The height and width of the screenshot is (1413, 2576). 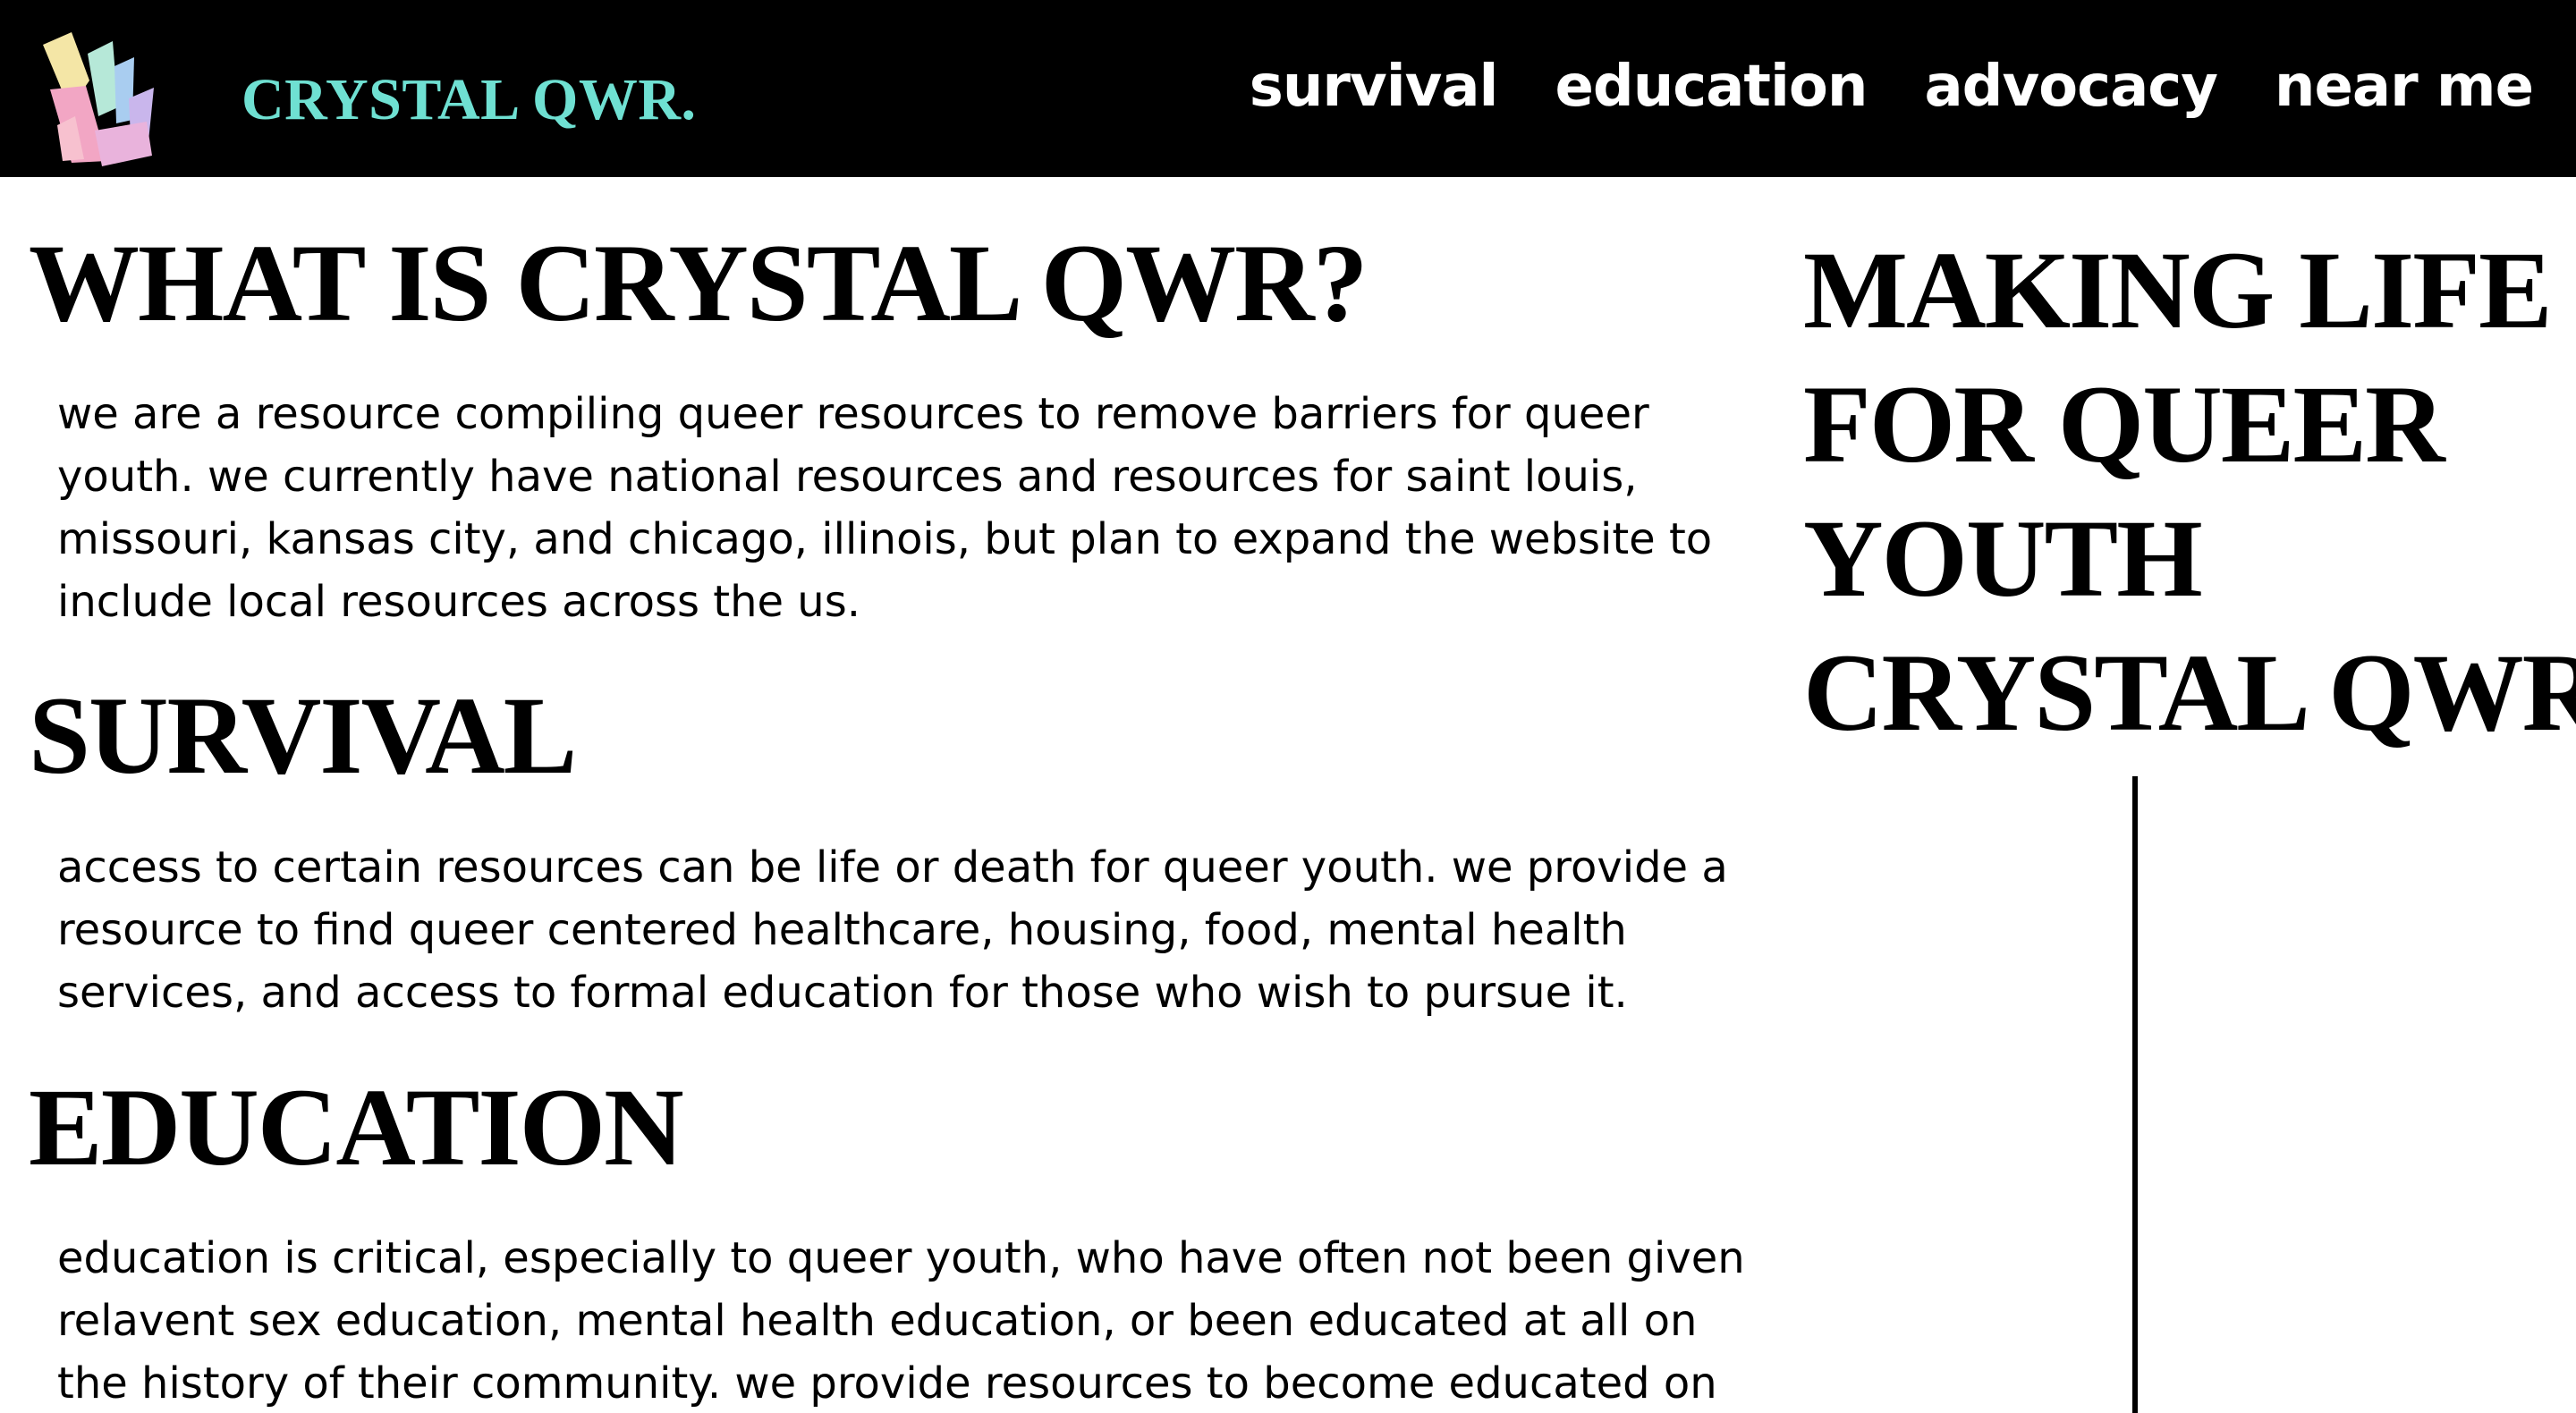 I want to click on tagline-line-1: MAKING LIFE, so click(x=2178, y=290).